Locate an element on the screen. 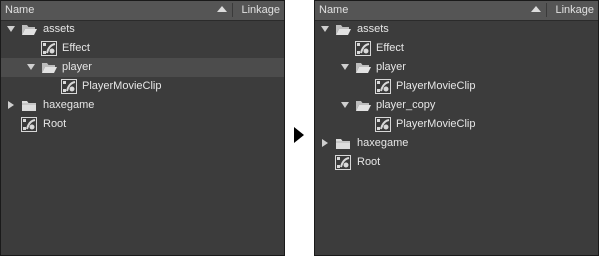 Image resolution: width=600 pixels, height=258 pixels. transition-arrow-icon is located at coordinates (299, 135).